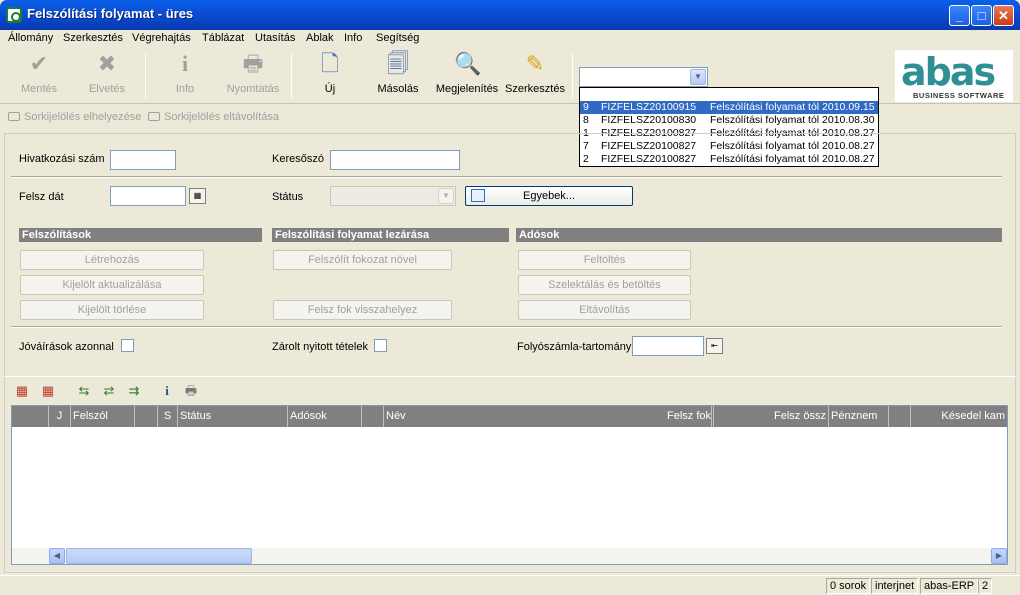  Describe the element at coordinates (380, 345) in the screenshot. I see `locked-checkbox` at that location.